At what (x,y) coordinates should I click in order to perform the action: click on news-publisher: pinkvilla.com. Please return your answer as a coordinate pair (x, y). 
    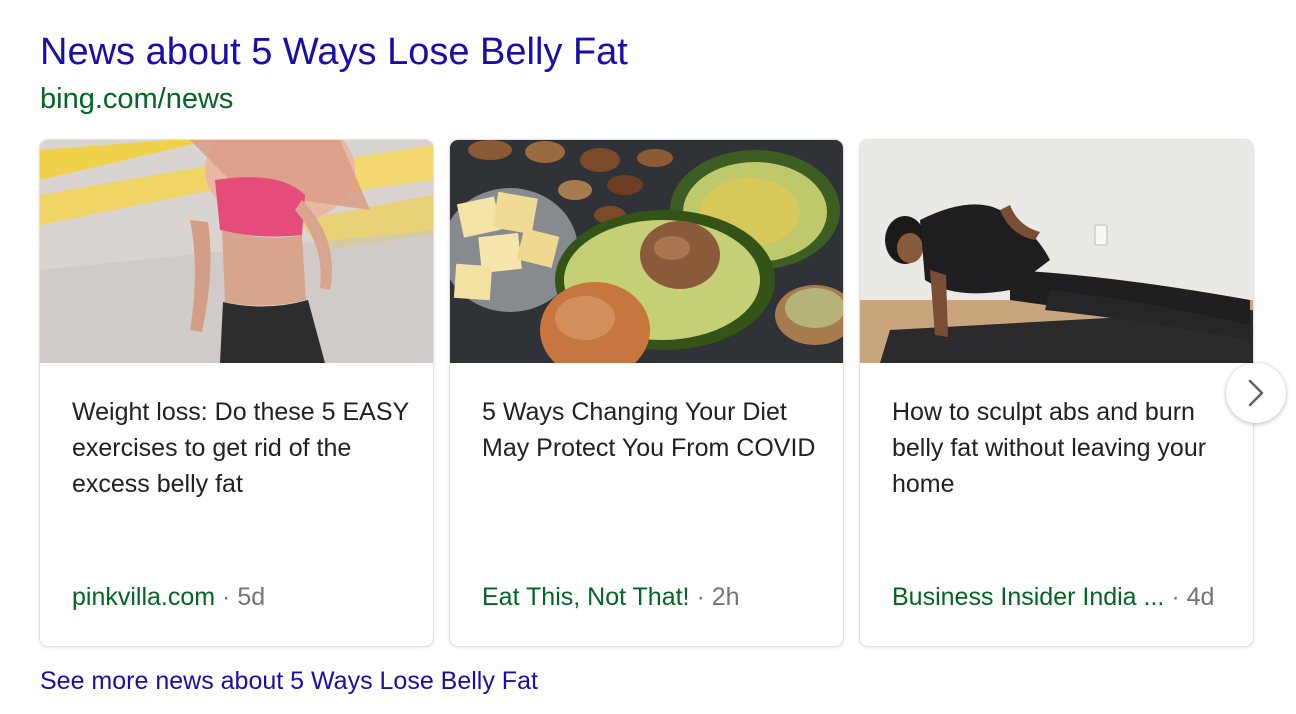
    Looking at the image, I should click on (144, 597).